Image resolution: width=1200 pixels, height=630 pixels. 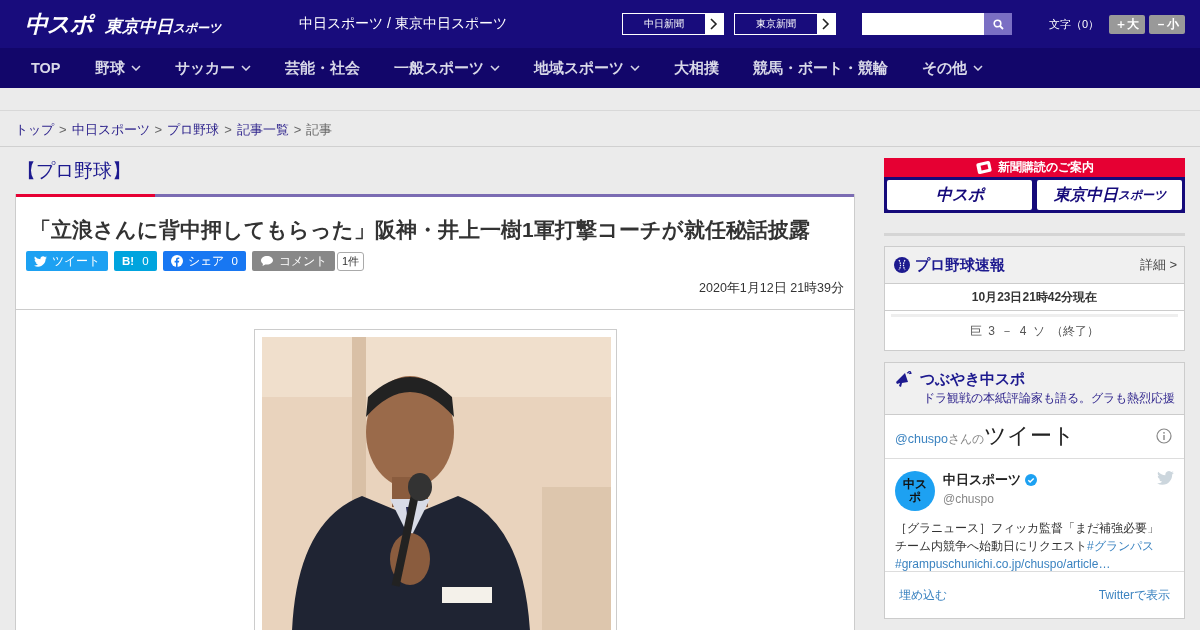 What do you see at coordinates (350, 261) in the screenshot?
I see `comment-count: 1件` at bounding box center [350, 261].